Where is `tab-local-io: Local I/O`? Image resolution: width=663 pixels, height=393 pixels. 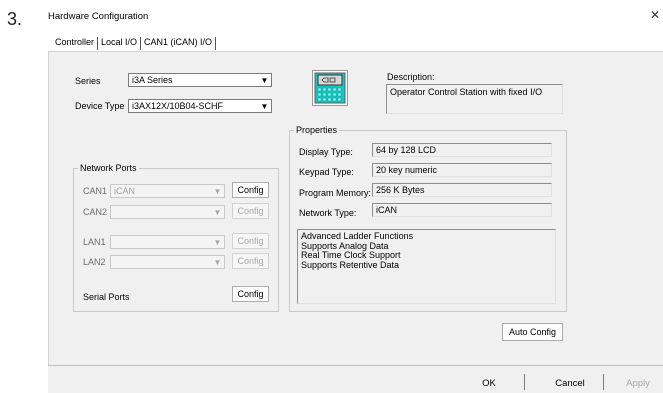
tab-local-io: Local I/O is located at coordinates (120, 43).